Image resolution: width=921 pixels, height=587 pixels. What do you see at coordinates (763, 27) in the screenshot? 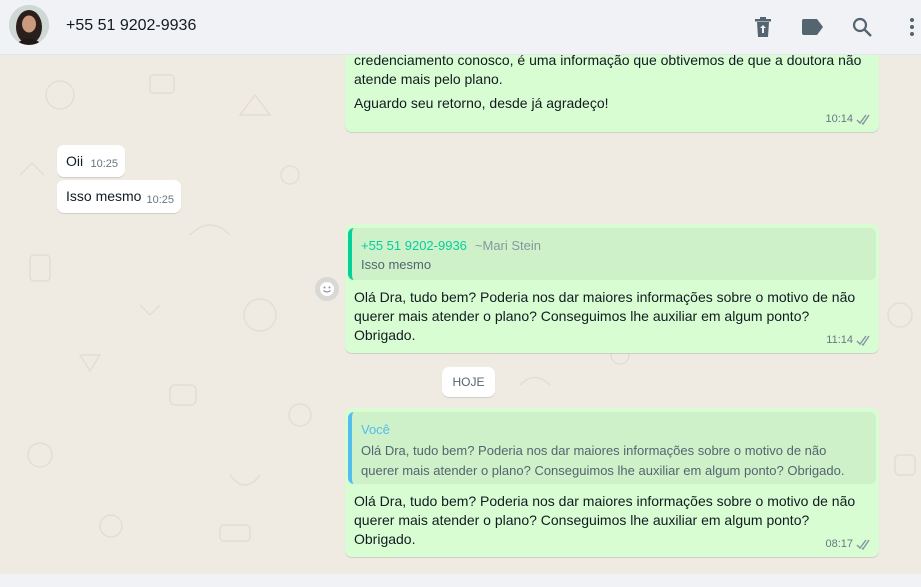
I see `trash-icon` at bounding box center [763, 27].